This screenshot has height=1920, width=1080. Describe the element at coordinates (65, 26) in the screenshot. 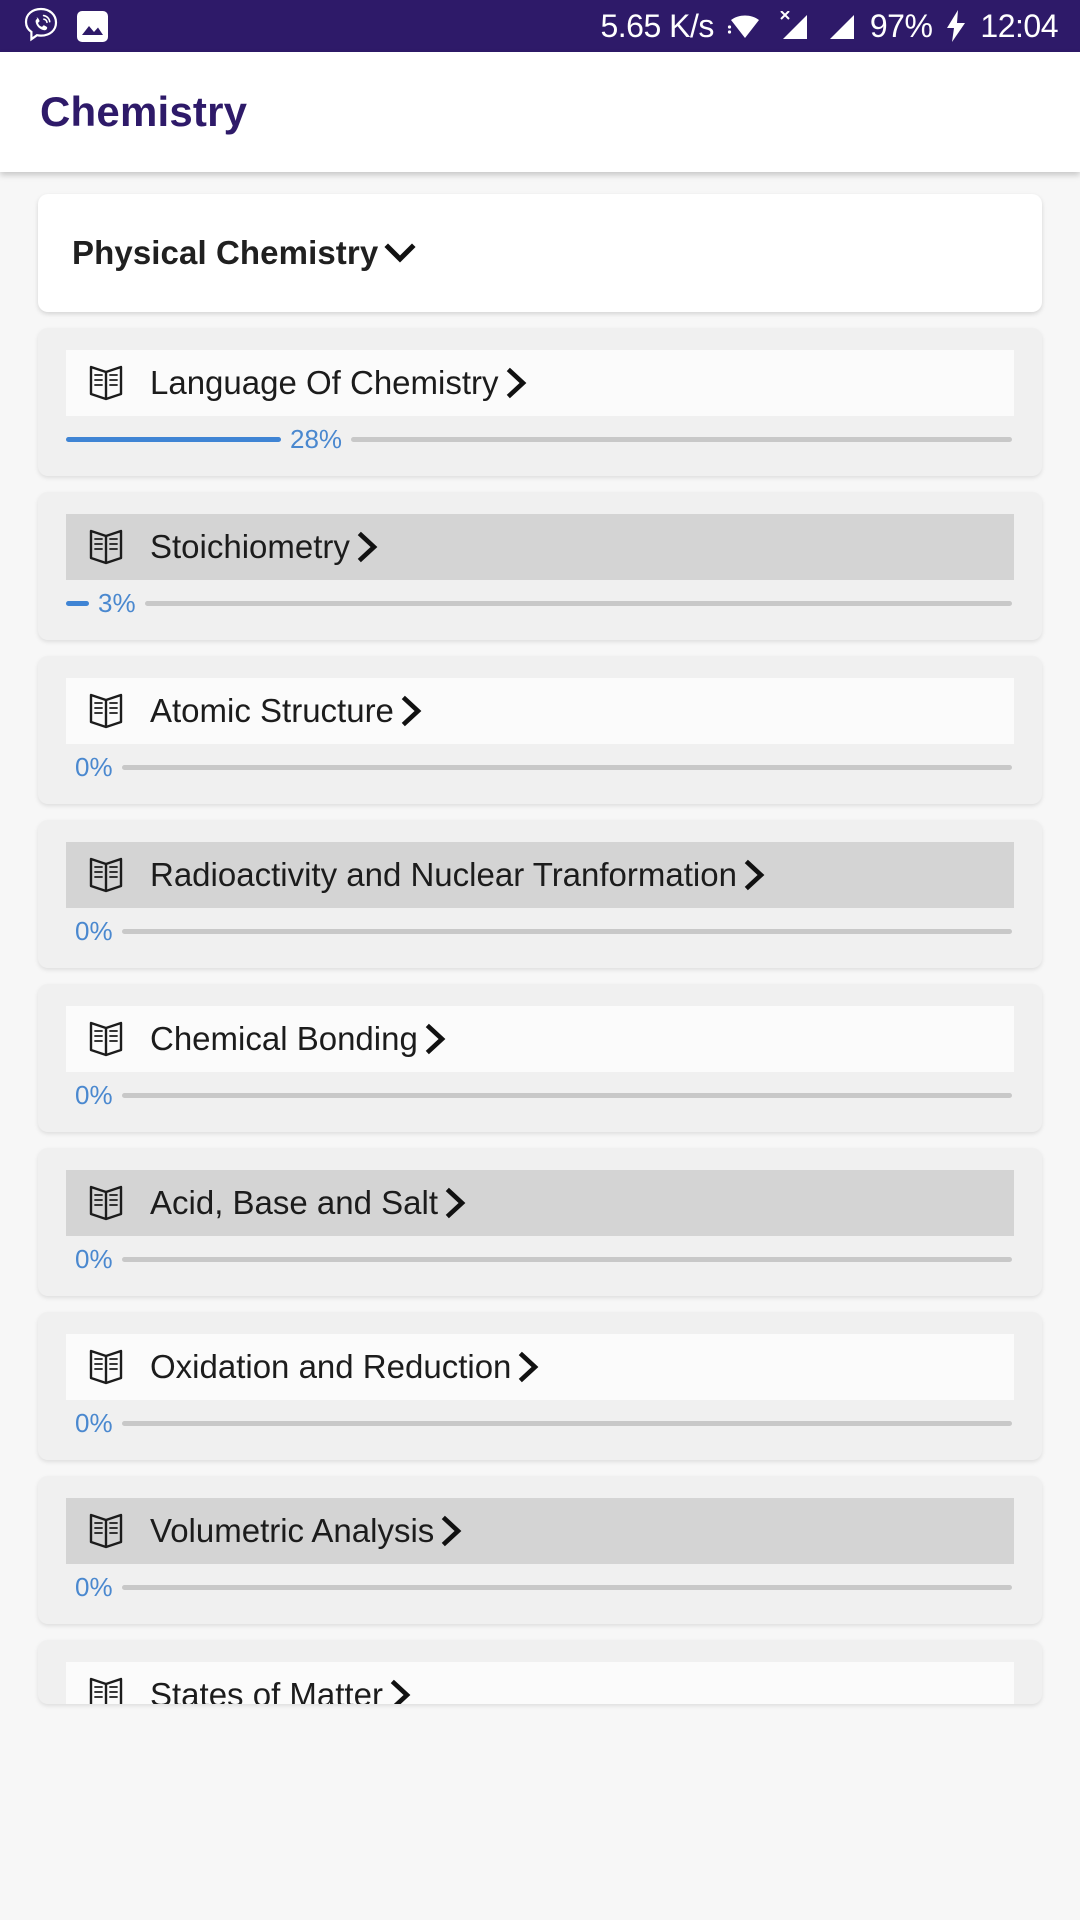

I see `status-bar-notifications` at that location.